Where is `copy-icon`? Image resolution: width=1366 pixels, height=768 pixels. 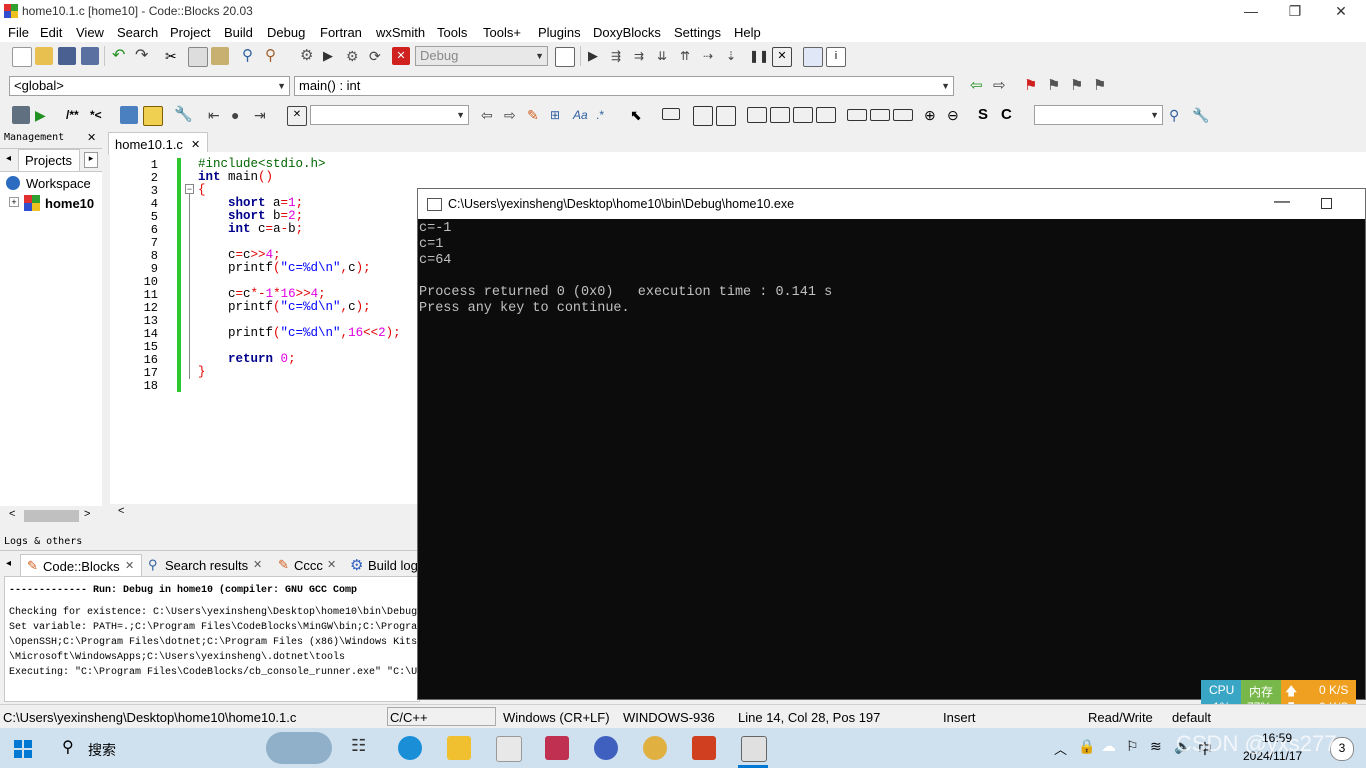
copy-icon is located at coordinates (198, 57).